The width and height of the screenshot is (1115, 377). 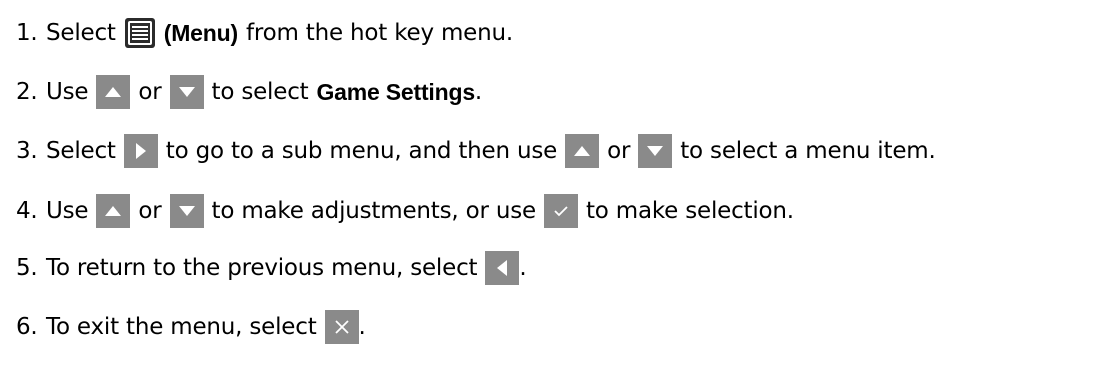 I want to click on step-6: 6. To exit the menu, select ., so click(x=191, y=327).